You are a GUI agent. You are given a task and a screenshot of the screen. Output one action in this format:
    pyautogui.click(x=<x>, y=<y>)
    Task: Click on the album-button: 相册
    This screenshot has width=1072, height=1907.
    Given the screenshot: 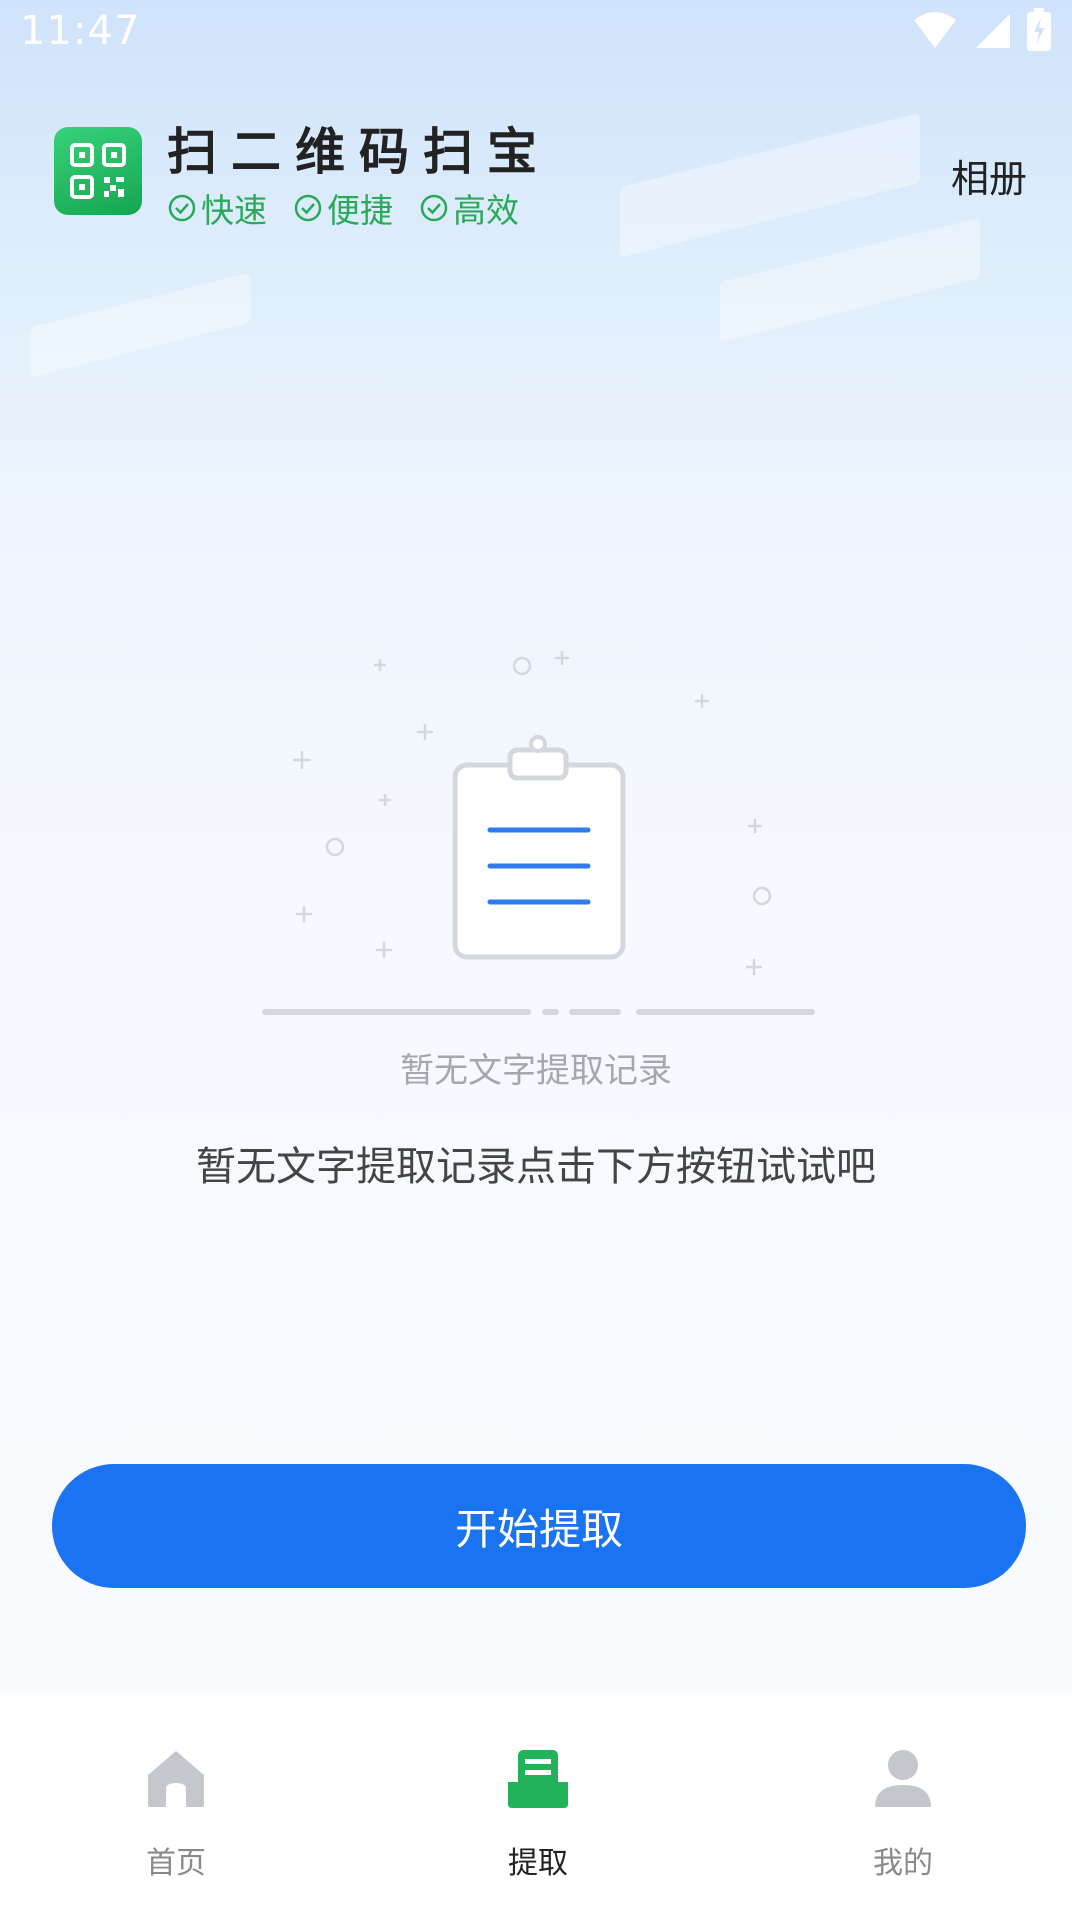 What is the action you would take?
    pyautogui.click(x=989, y=175)
    